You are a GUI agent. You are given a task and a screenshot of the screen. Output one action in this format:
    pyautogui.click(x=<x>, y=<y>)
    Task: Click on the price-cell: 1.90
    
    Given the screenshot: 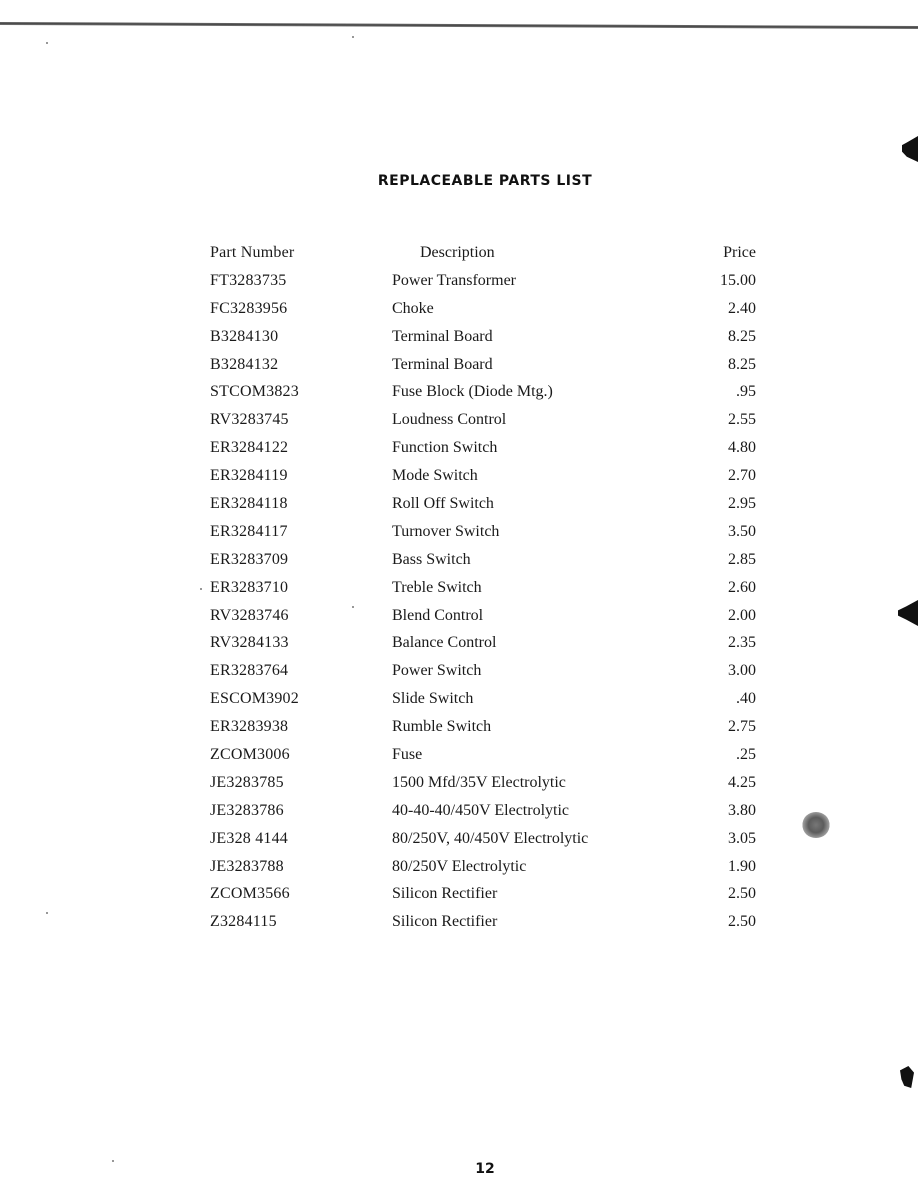 What is the action you would take?
    pyautogui.click(x=742, y=866)
    